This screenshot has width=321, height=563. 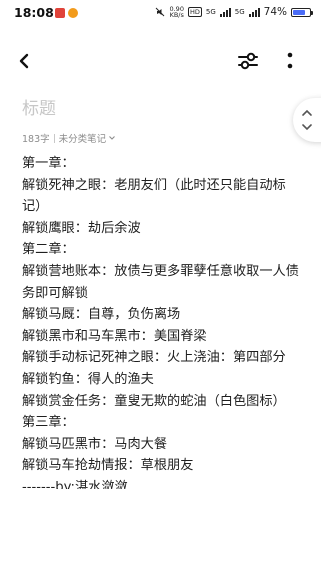 I want to click on meta-divider, so click(x=54, y=138).